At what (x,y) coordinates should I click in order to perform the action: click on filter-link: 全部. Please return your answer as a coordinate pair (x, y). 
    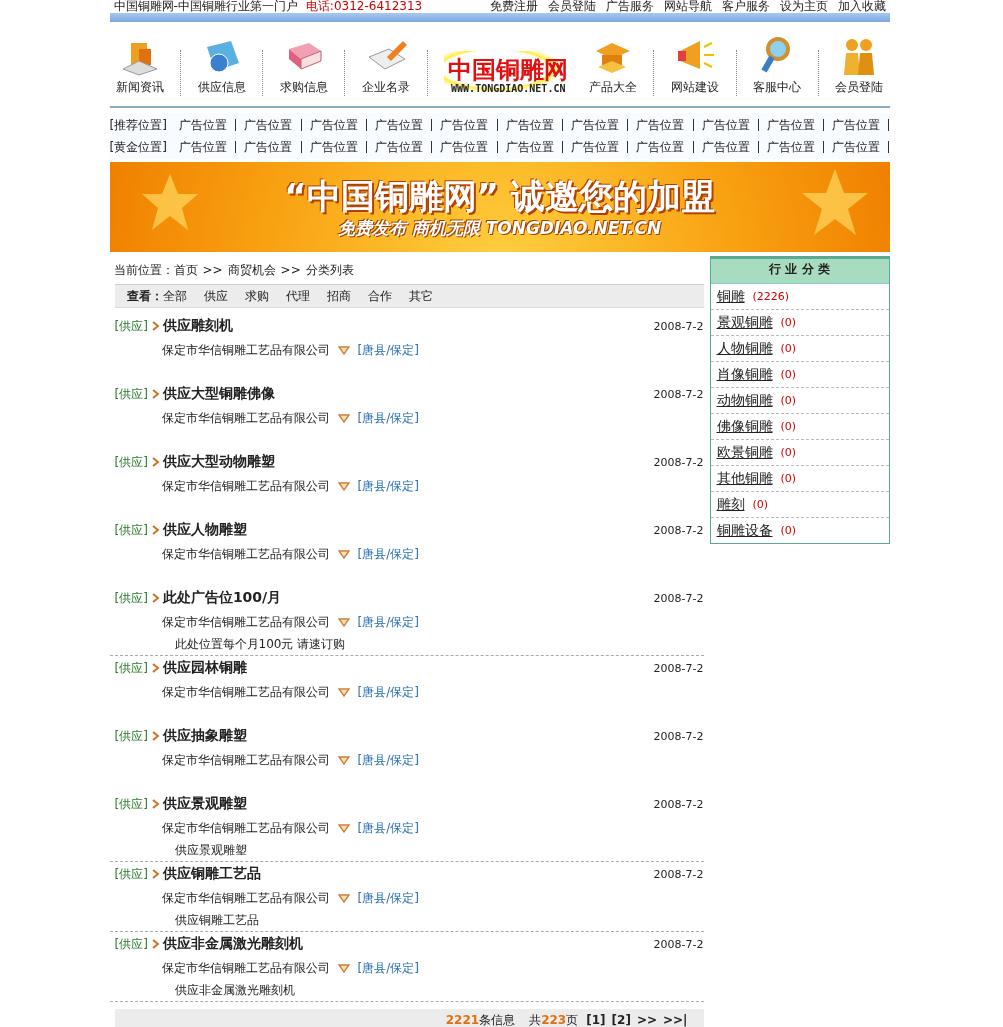
    Looking at the image, I should click on (174, 296).